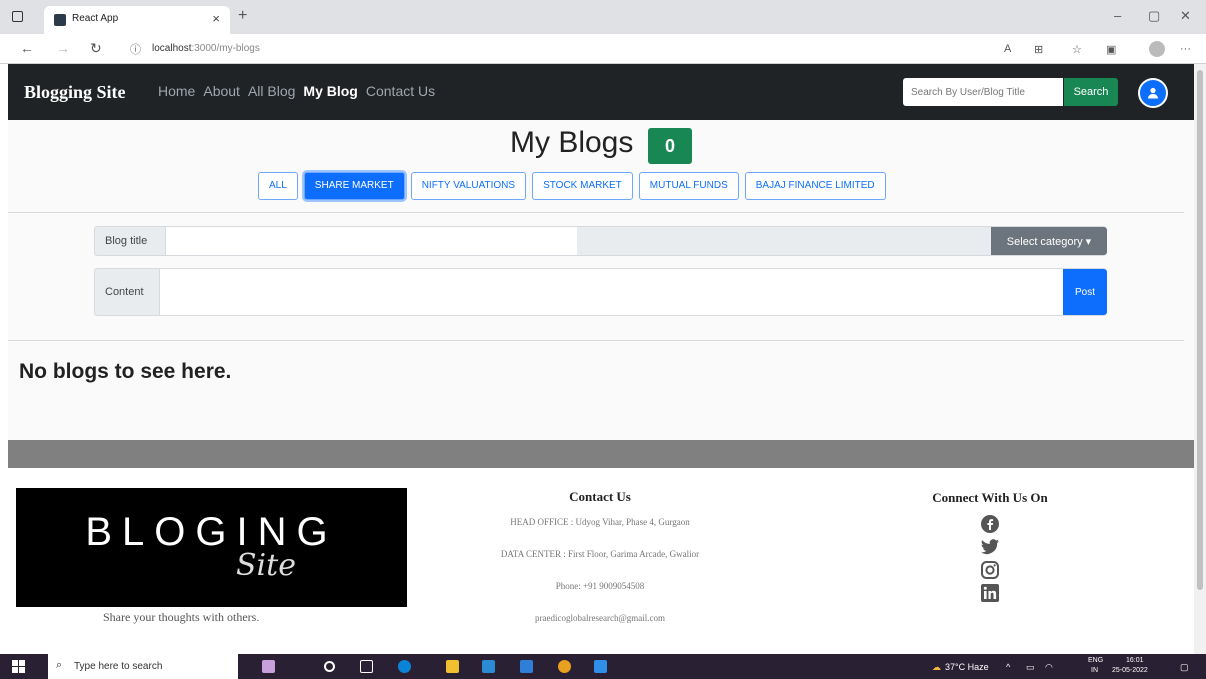  What do you see at coordinates (63, 48) in the screenshot?
I see `forward-icon: →` at bounding box center [63, 48].